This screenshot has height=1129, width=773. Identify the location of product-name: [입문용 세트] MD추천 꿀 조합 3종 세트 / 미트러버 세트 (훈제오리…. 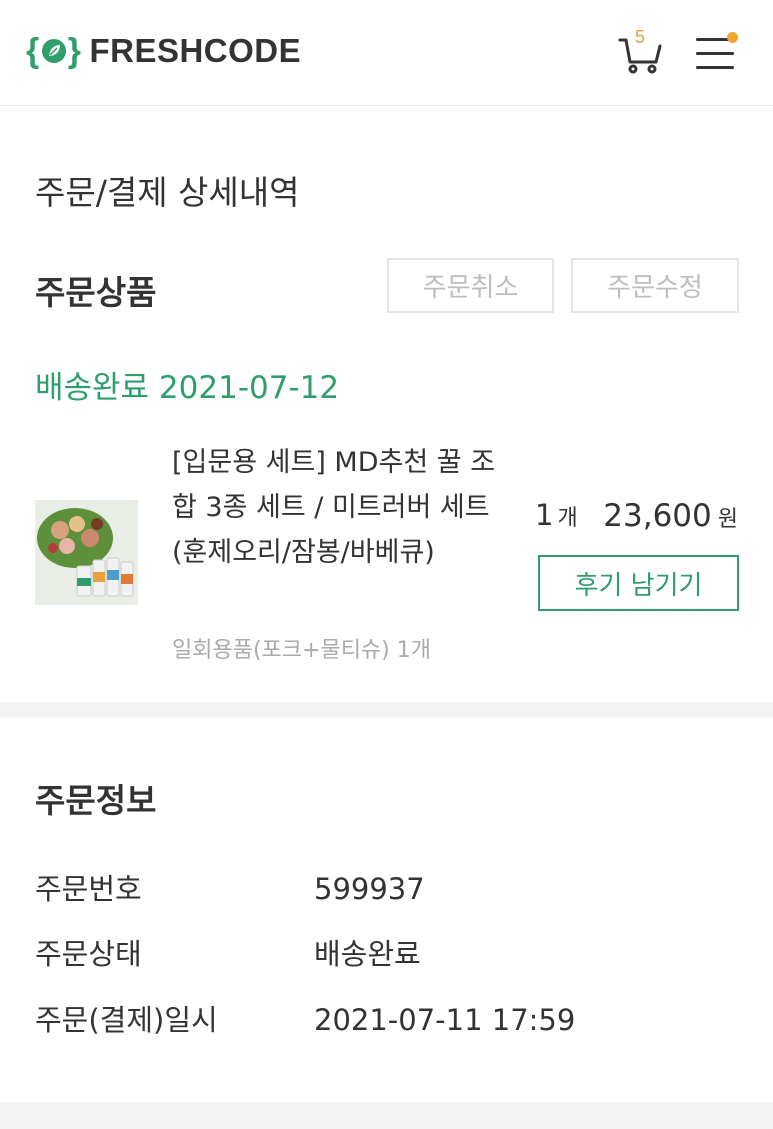
(337, 507).